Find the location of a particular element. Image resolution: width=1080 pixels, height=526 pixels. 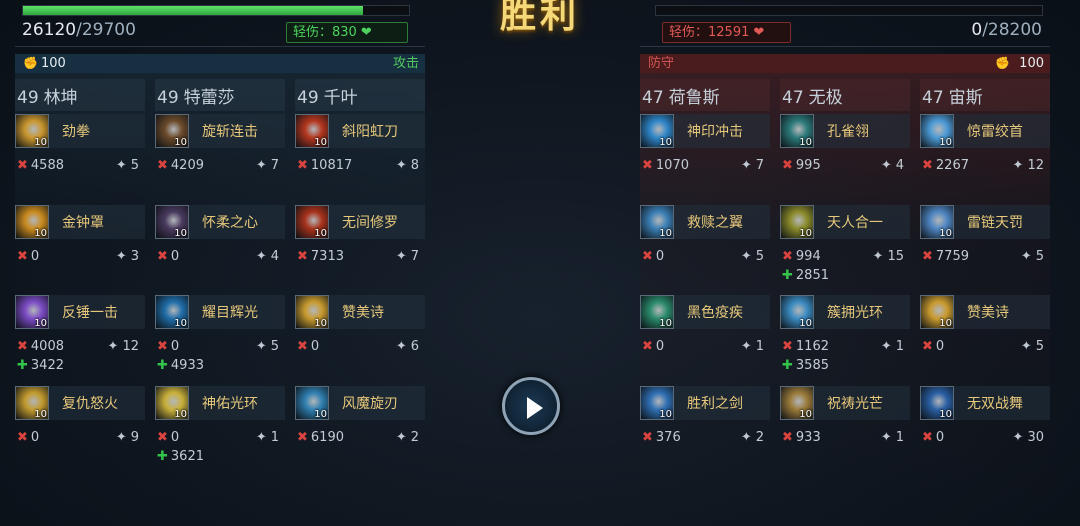

skill-row: 10 雷链天罚 is located at coordinates (985, 222).